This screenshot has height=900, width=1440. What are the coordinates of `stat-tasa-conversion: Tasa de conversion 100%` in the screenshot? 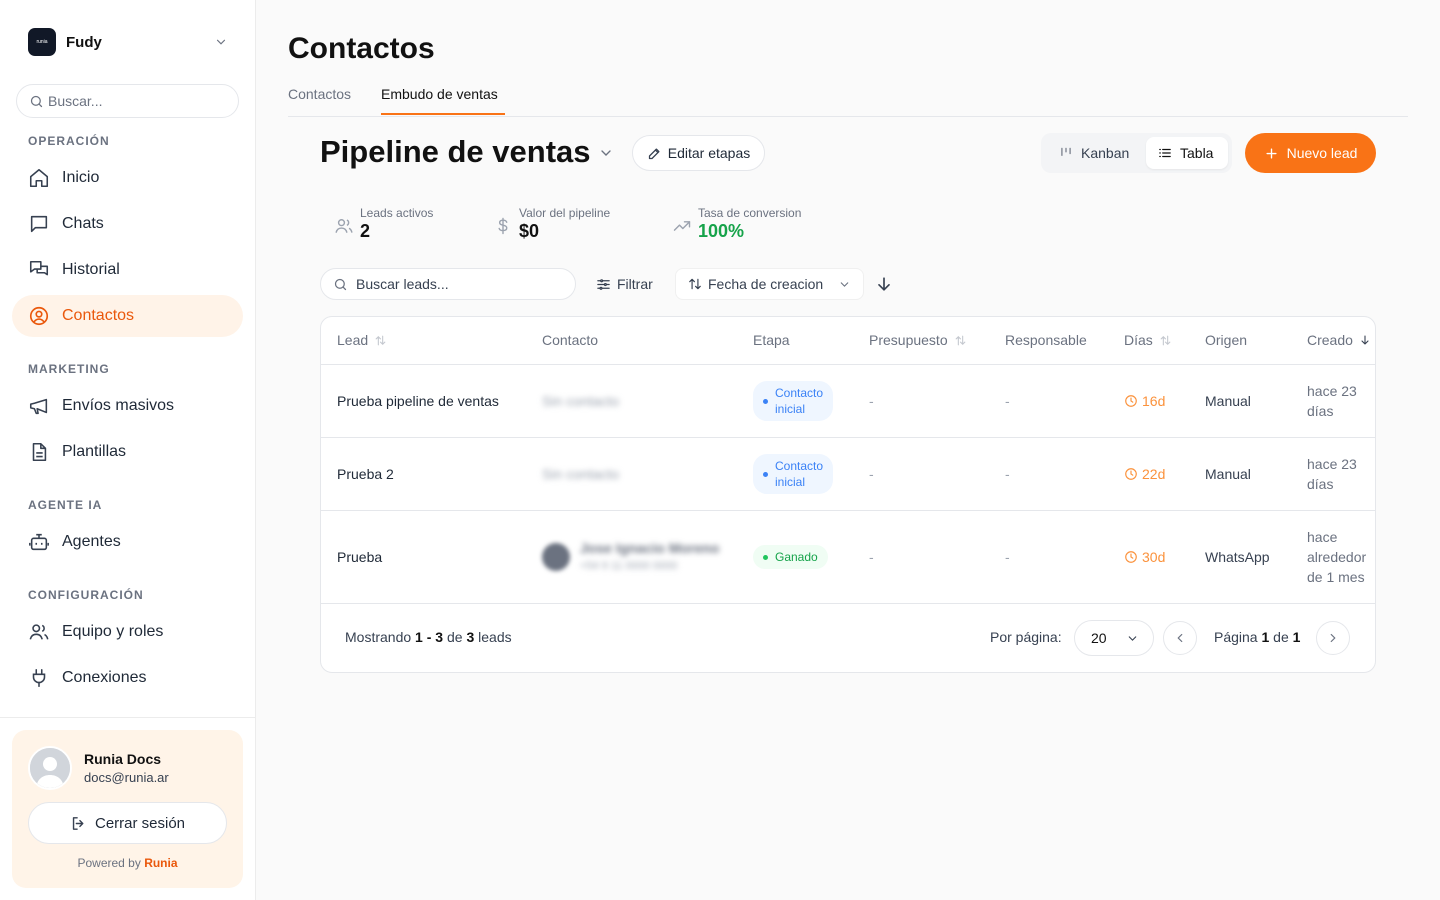 It's located at (736, 224).